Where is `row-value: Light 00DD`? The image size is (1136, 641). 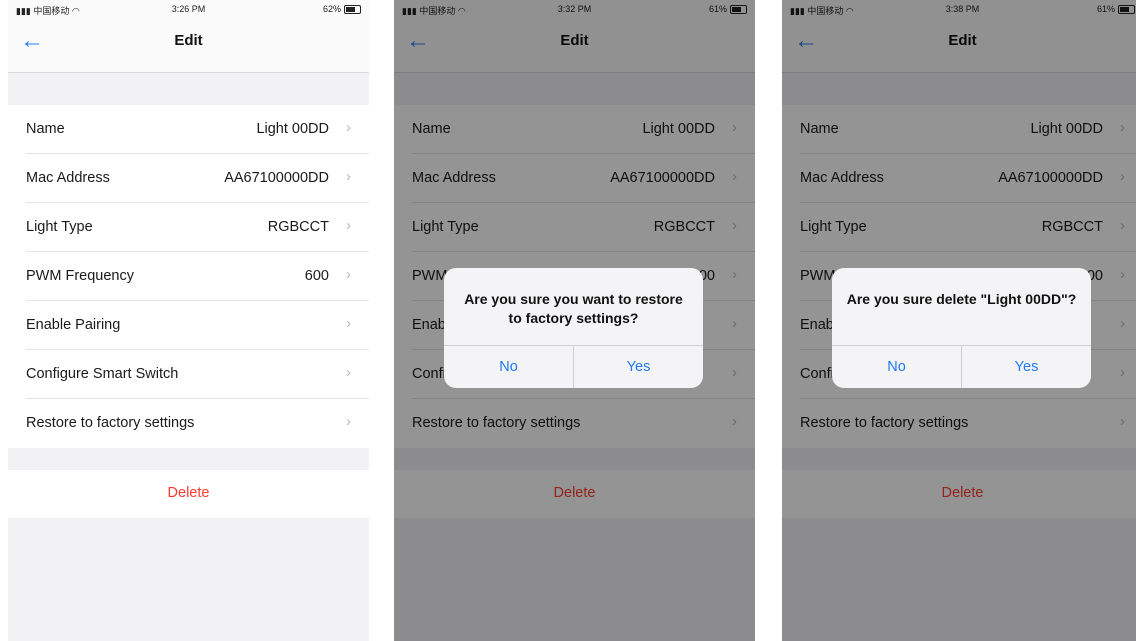
row-value: Light 00DD is located at coordinates (292, 129).